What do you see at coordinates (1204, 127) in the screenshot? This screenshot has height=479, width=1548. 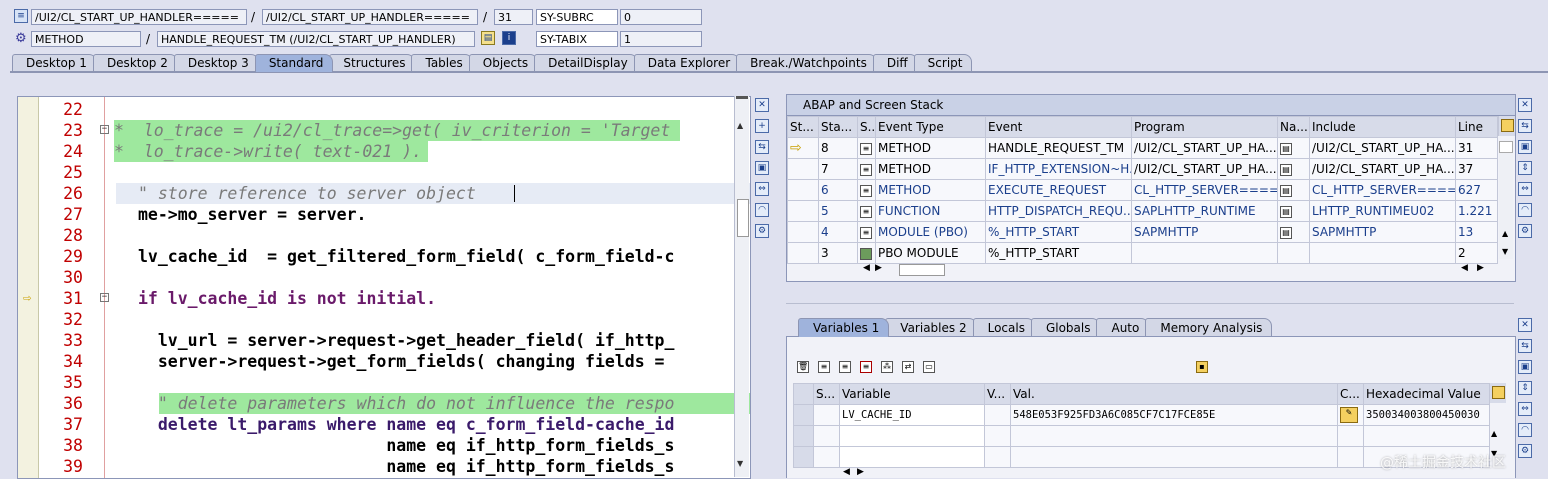 I see `col-program: Program` at bounding box center [1204, 127].